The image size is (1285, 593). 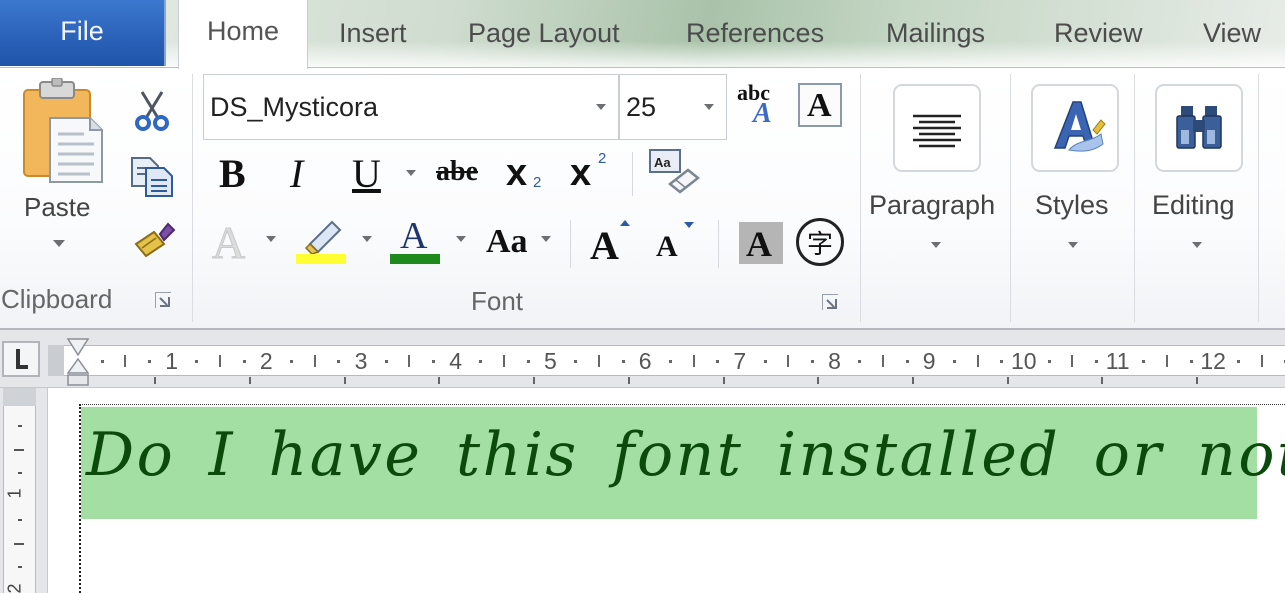 I want to click on clear-formatting-button: Aa, so click(x=675, y=173).